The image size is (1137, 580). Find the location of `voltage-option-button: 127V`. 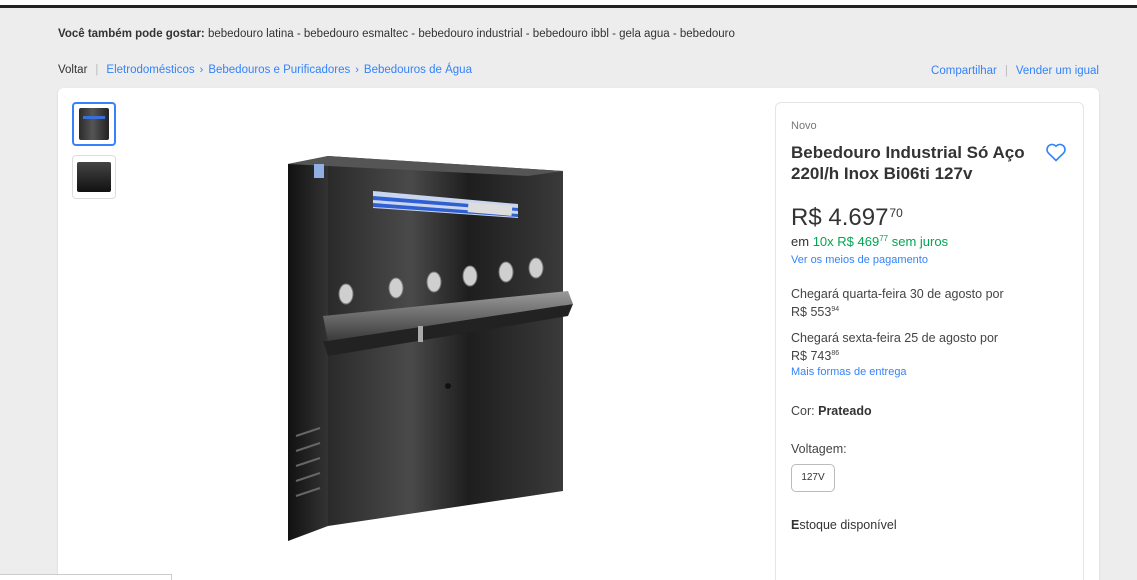

voltage-option-button: 127V is located at coordinates (813, 478).